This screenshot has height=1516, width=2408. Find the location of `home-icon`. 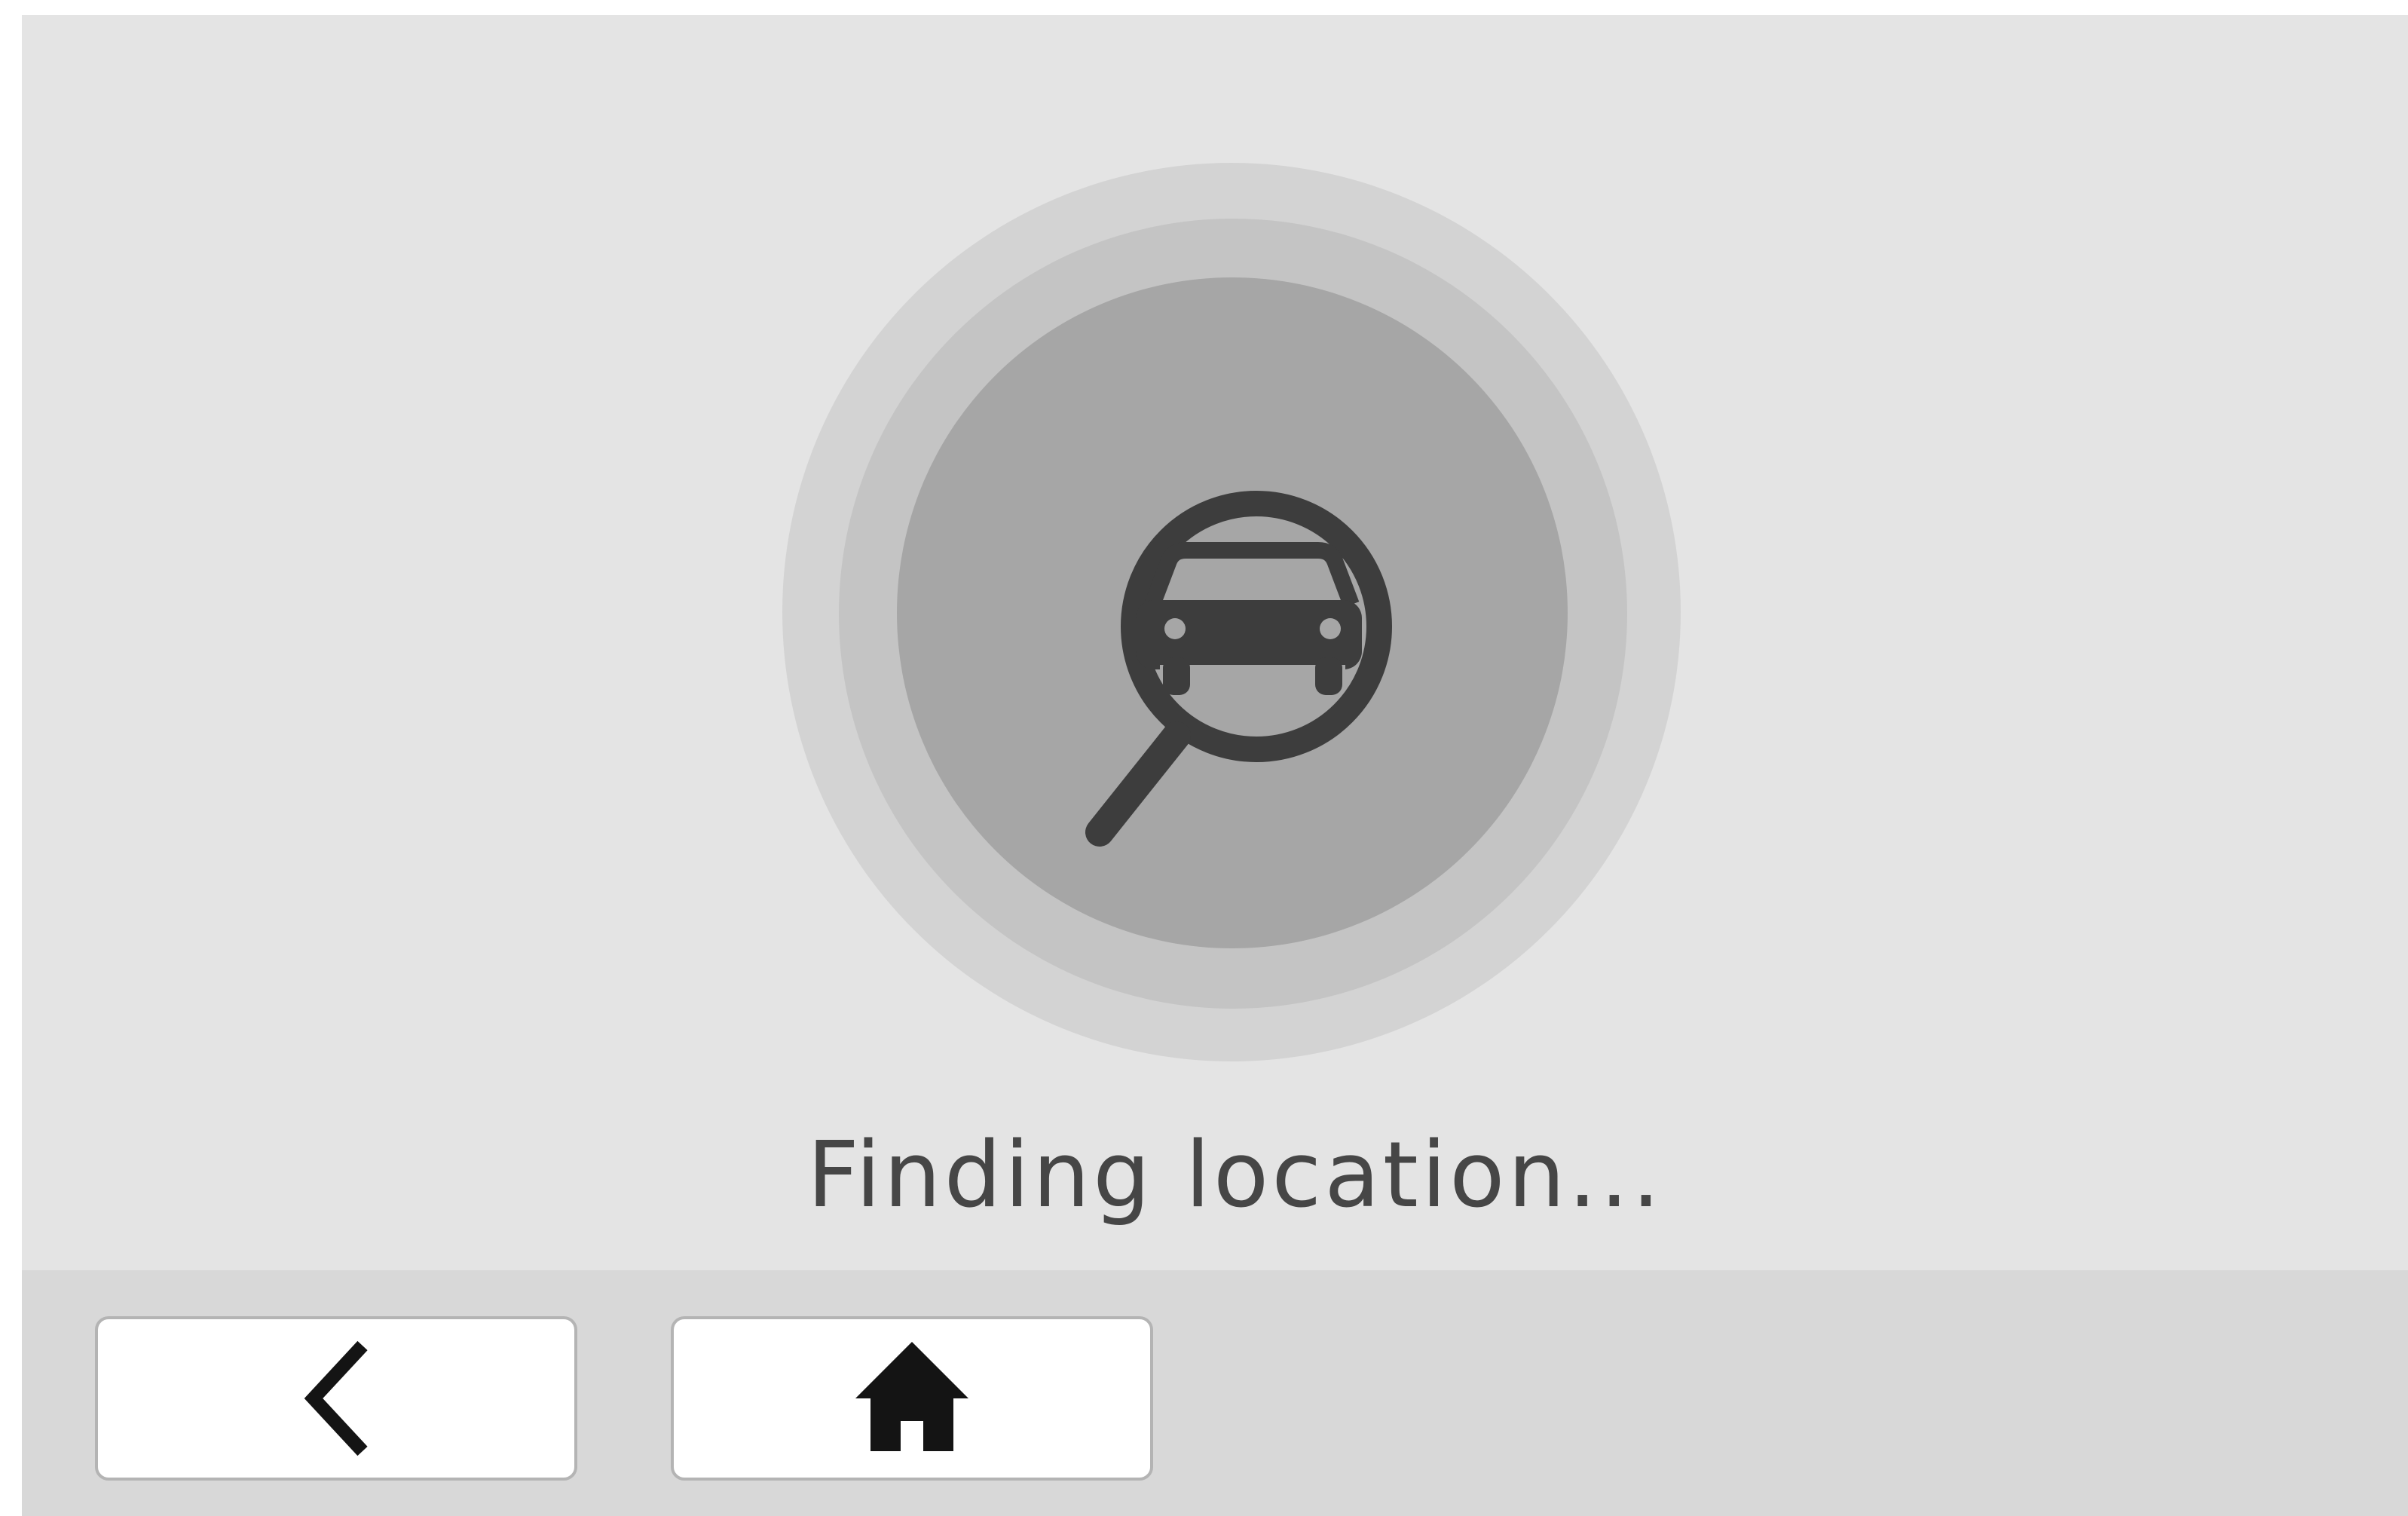

home-icon is located at coordinates (911, 1396).